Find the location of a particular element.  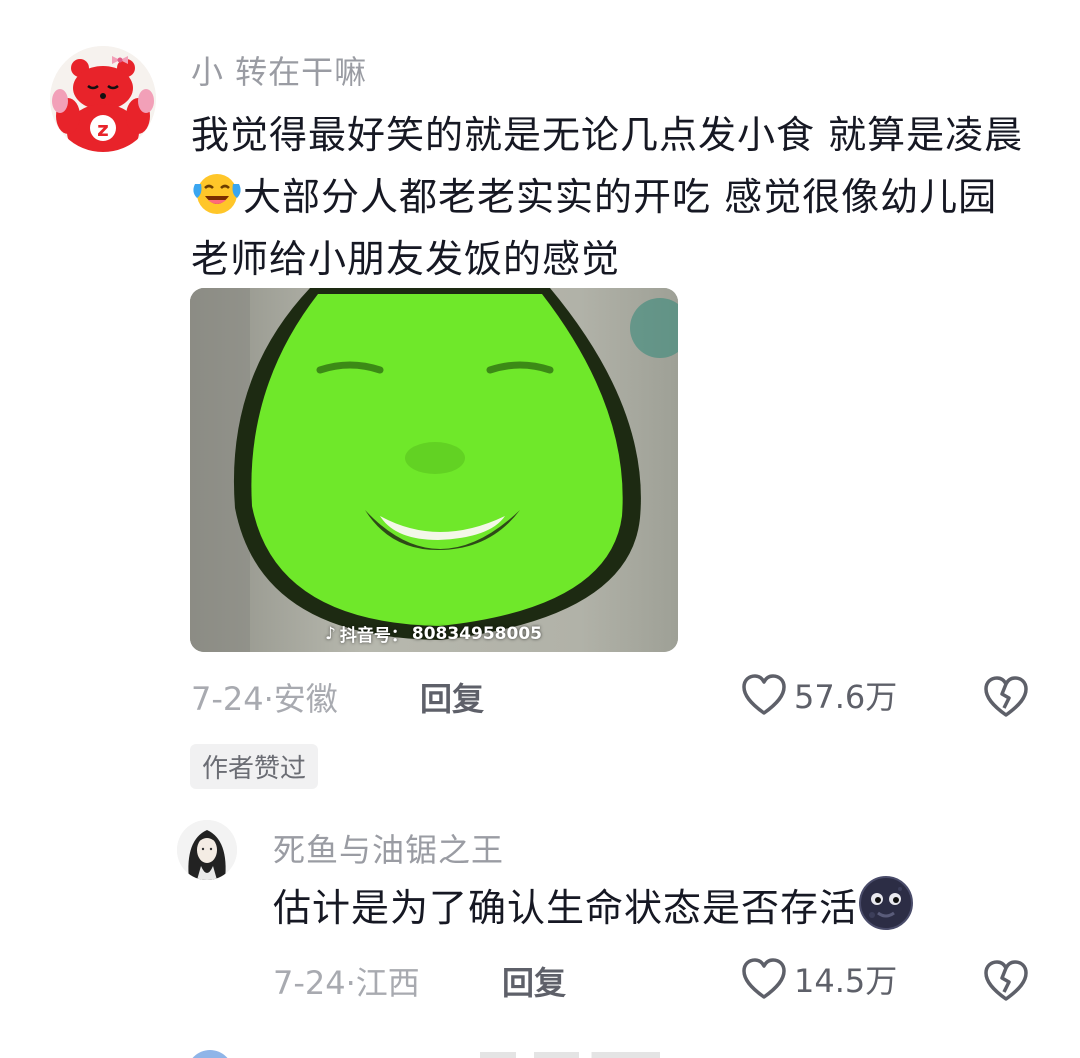

avatar: z is located at coordinates (103, 99).